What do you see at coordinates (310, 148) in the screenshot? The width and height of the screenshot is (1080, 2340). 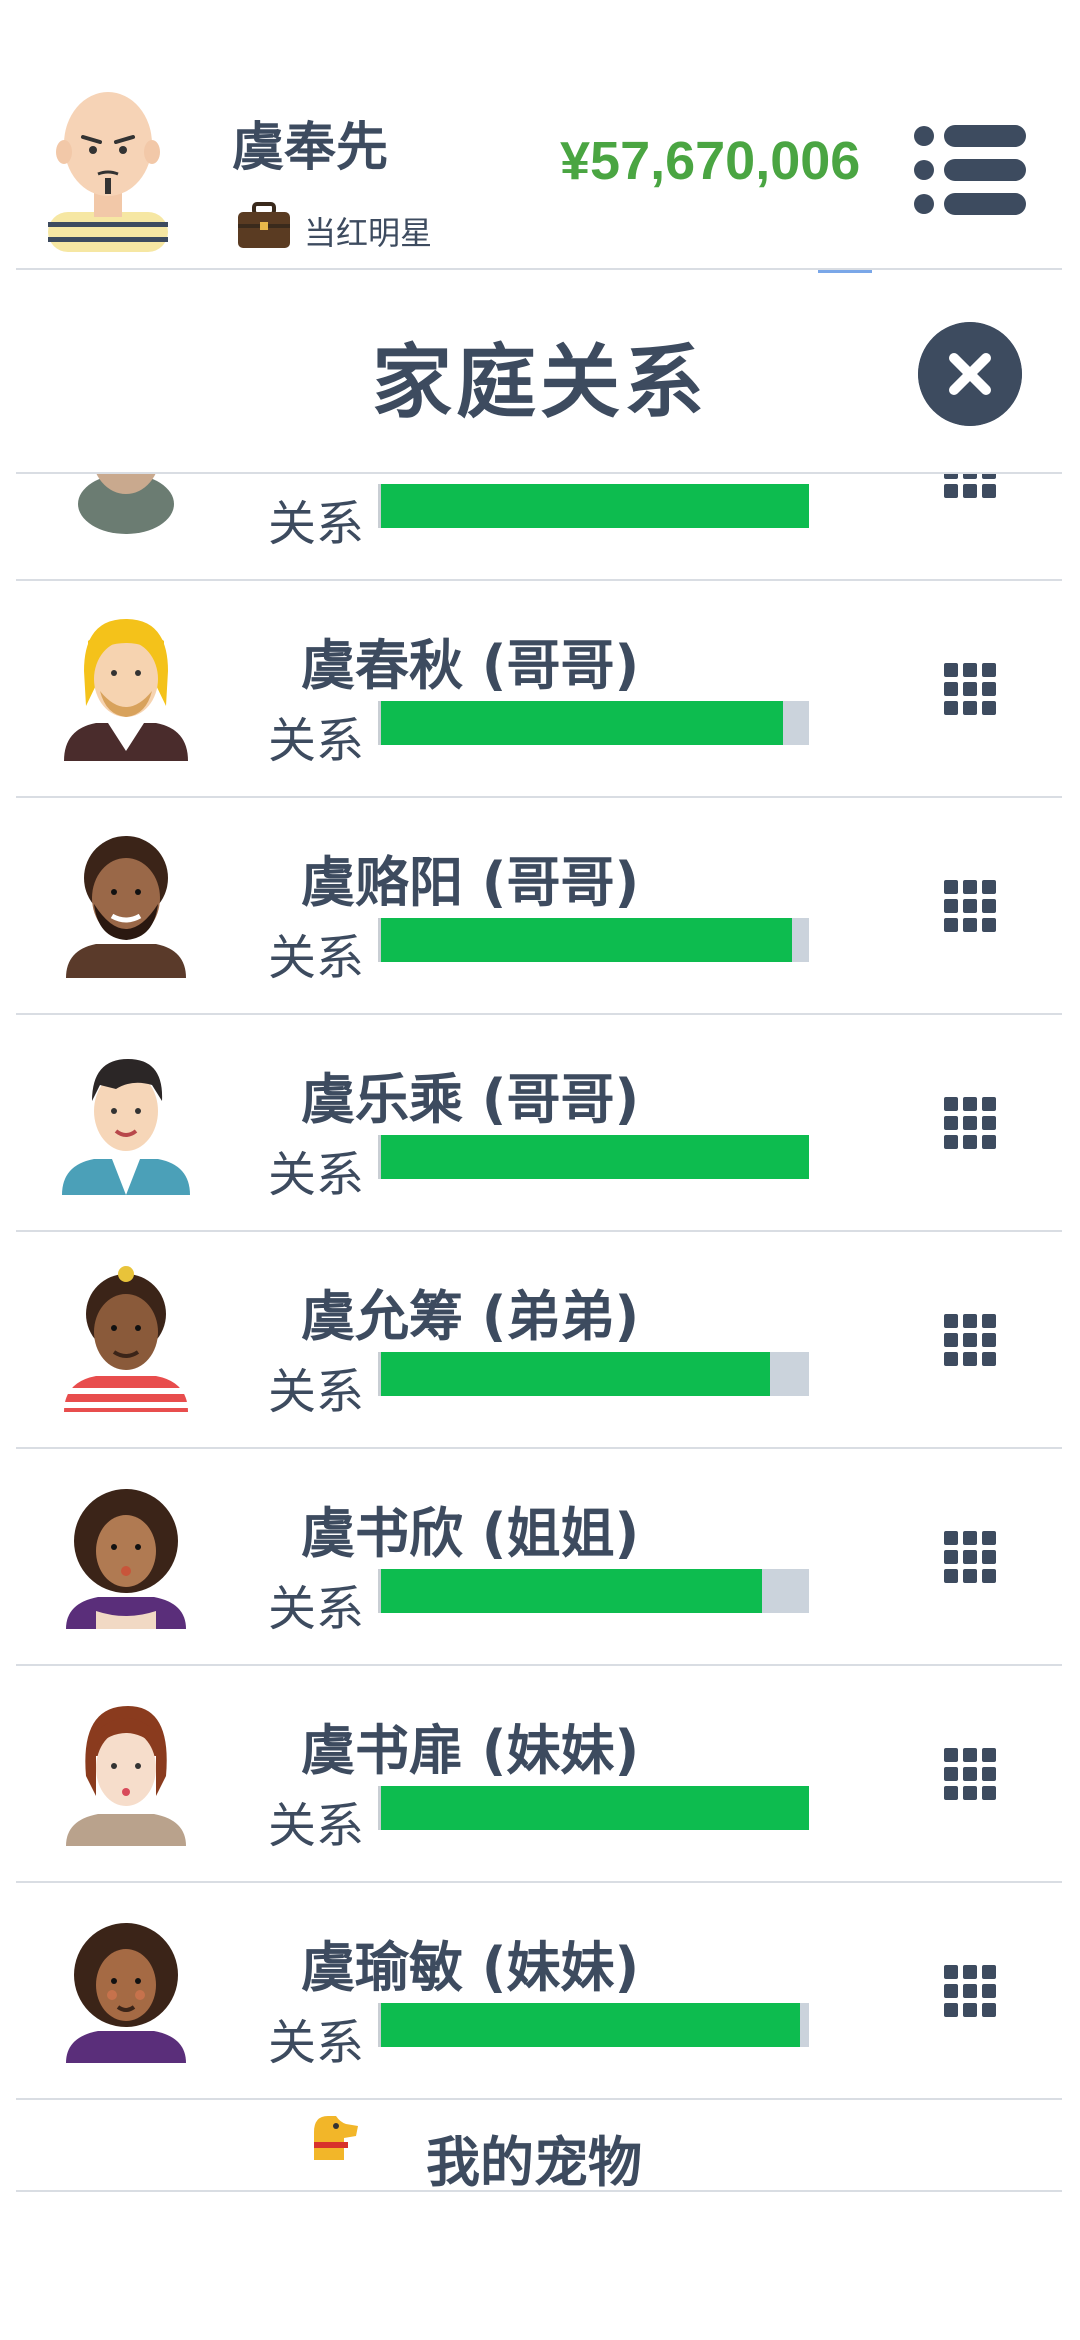 I see `player-name: 虞奉先` at bounding box center [310, 148].